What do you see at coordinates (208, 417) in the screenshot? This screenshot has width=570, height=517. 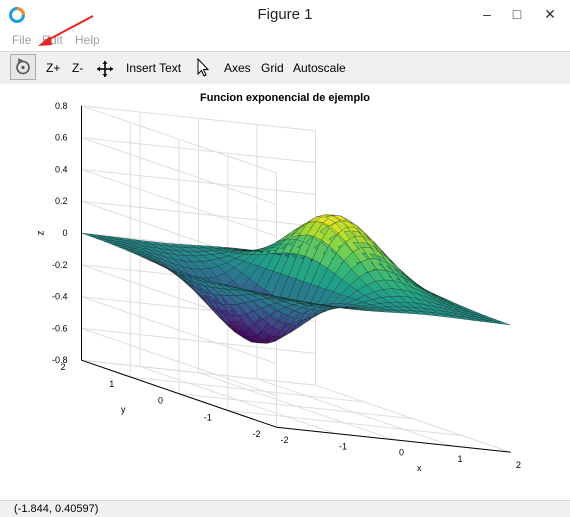 I see `y-tick-label: -1` at bounding box center [208, 417].